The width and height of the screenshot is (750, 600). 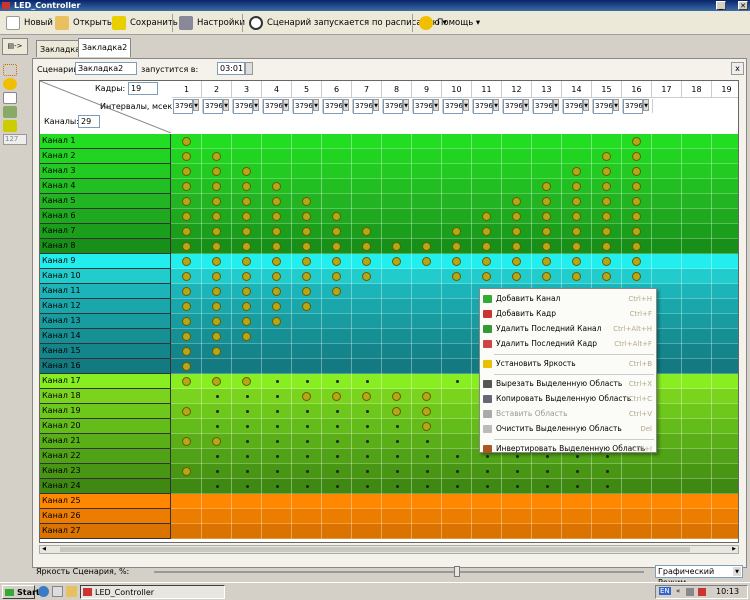 I want to click on context-menu-item: Копировать Выделенную Область Ctrl+C, so click(x=568, y=399).